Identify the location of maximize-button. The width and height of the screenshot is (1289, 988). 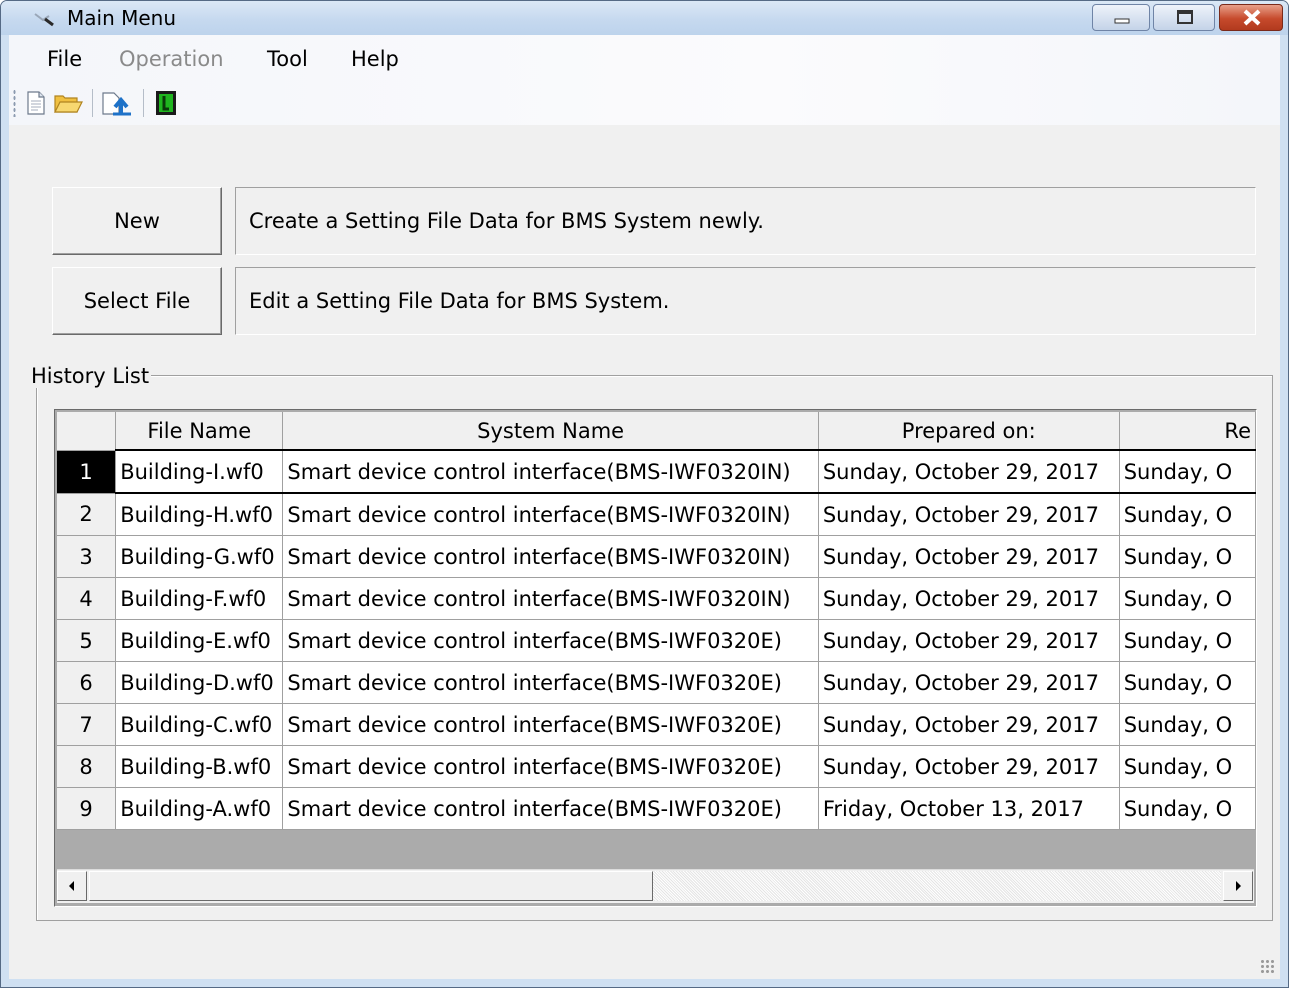
(1184, 17).